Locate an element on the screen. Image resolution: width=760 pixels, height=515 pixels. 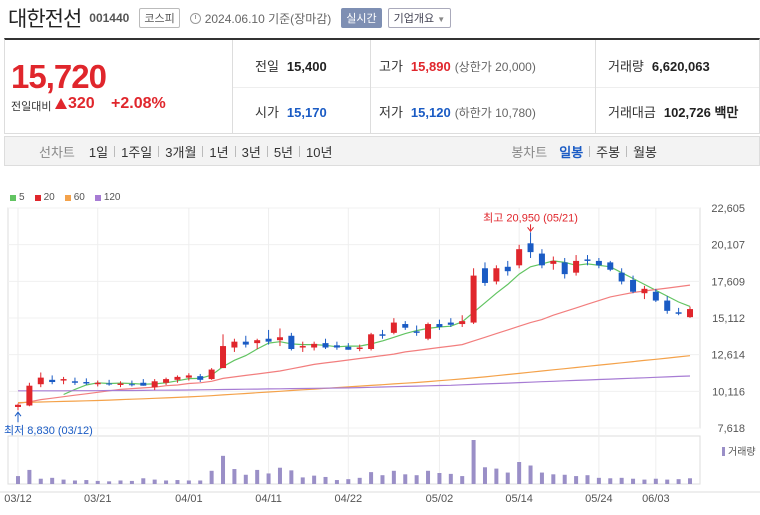
x-tick-label: 03/21 is located at coordinates (98, 499).